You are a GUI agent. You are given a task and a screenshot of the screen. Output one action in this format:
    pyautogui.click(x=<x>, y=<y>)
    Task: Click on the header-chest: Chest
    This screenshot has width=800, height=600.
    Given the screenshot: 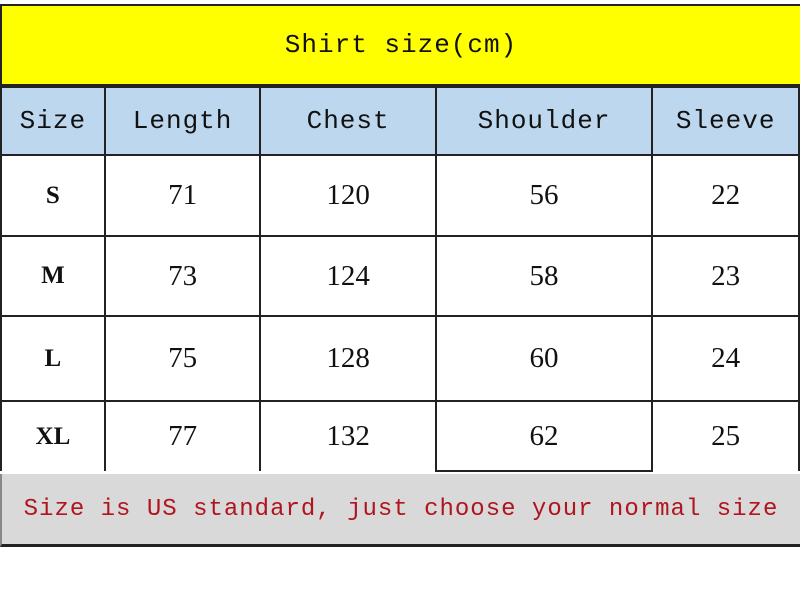 What is the action you would take?
    pyautogui.click(x=348, y=121)
    